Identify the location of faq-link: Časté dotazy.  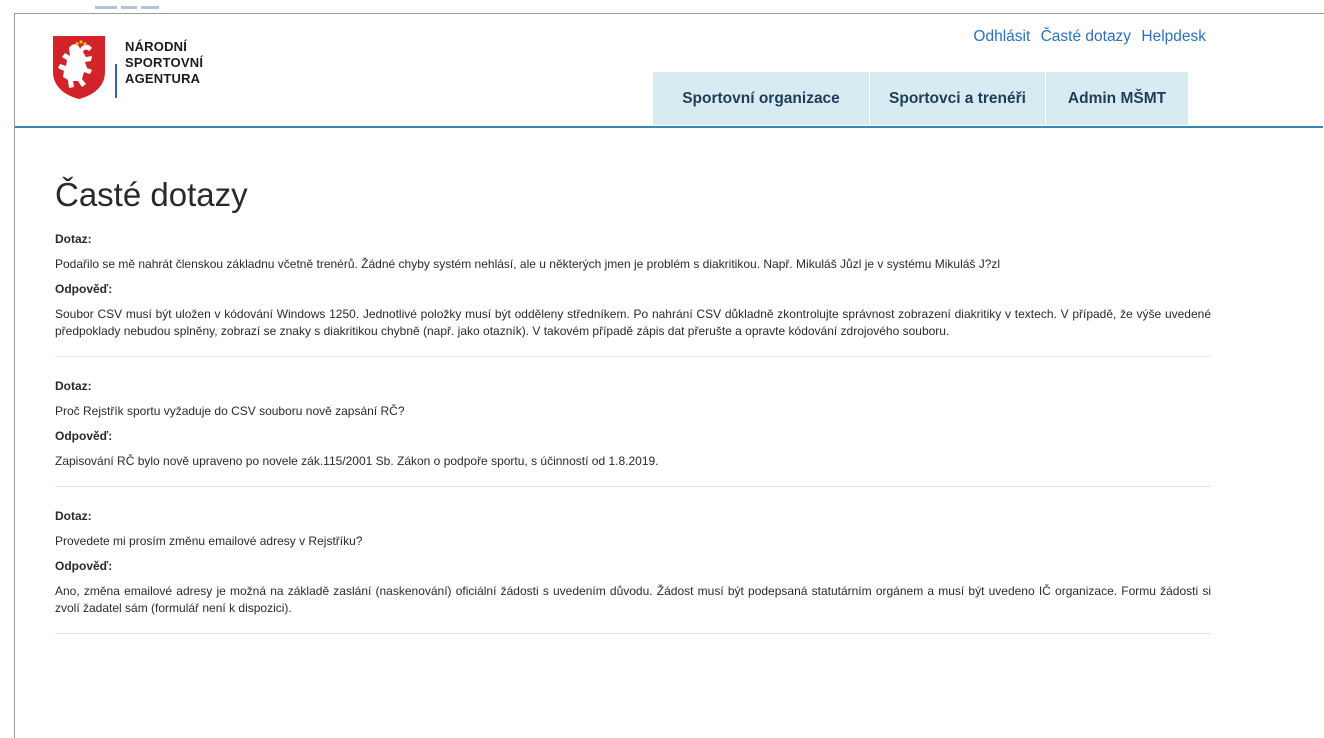
(1086, 36).